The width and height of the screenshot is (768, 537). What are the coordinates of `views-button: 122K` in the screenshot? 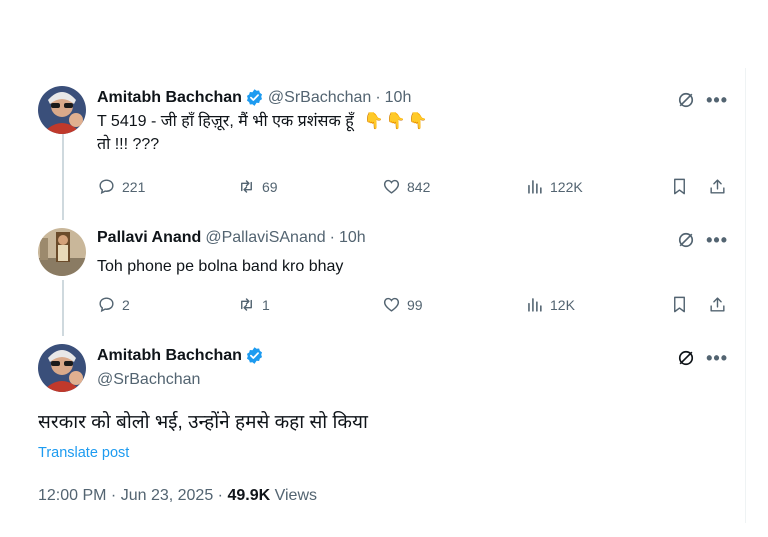 It's located at (554, 186).